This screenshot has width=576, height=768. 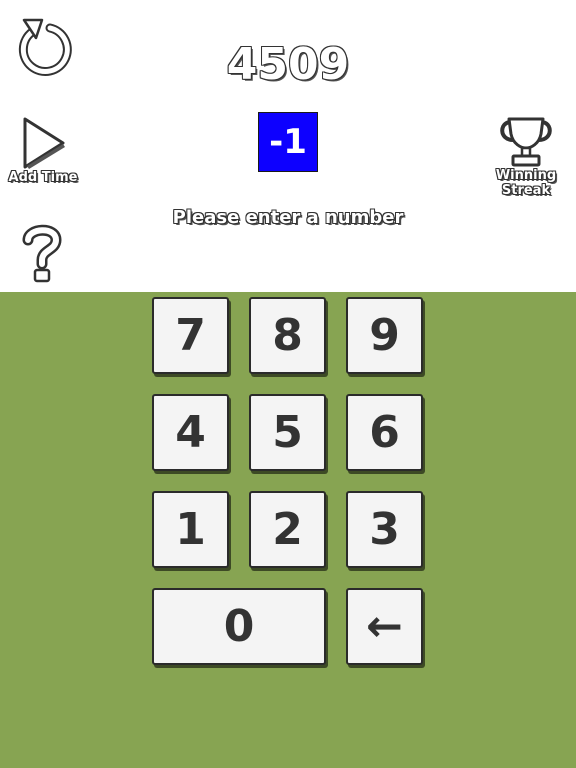 I want to click on help-button, so click(x=42, y=254).